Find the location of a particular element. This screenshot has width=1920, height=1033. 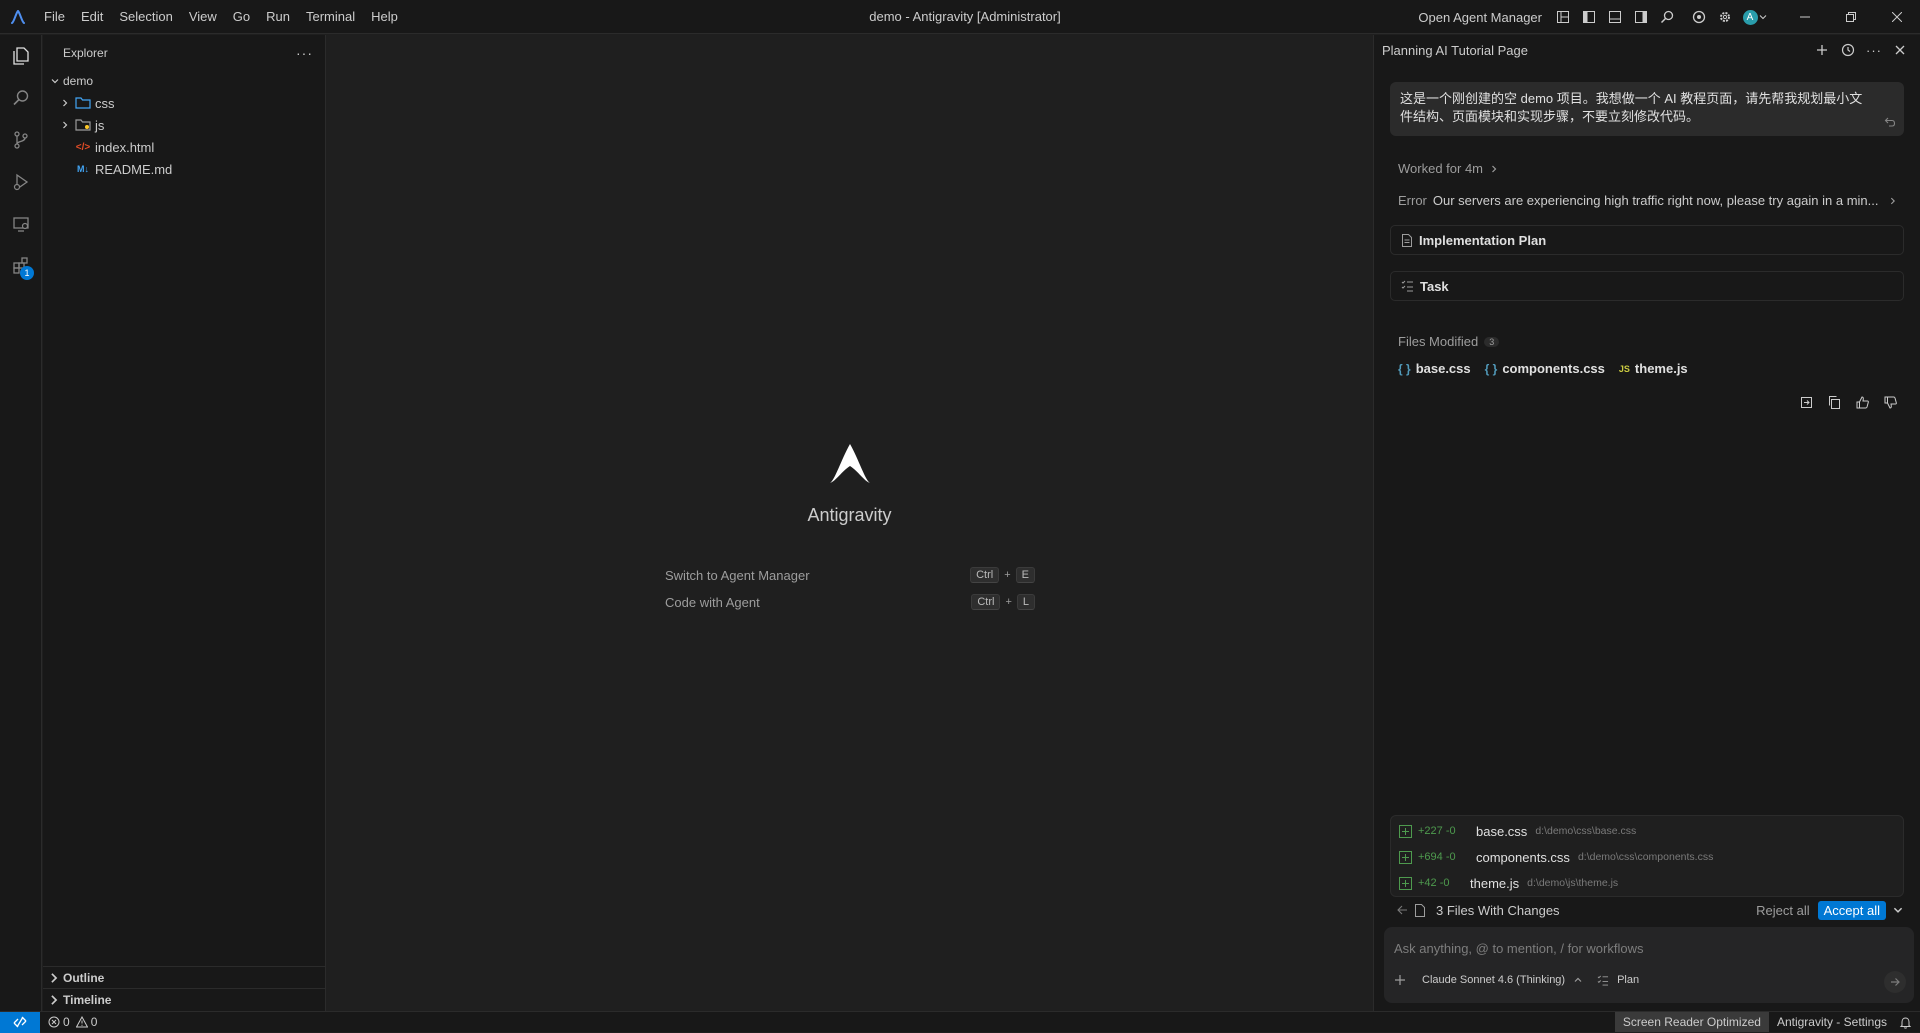

customize-layout-icon is located at coordinates (1563, 17).